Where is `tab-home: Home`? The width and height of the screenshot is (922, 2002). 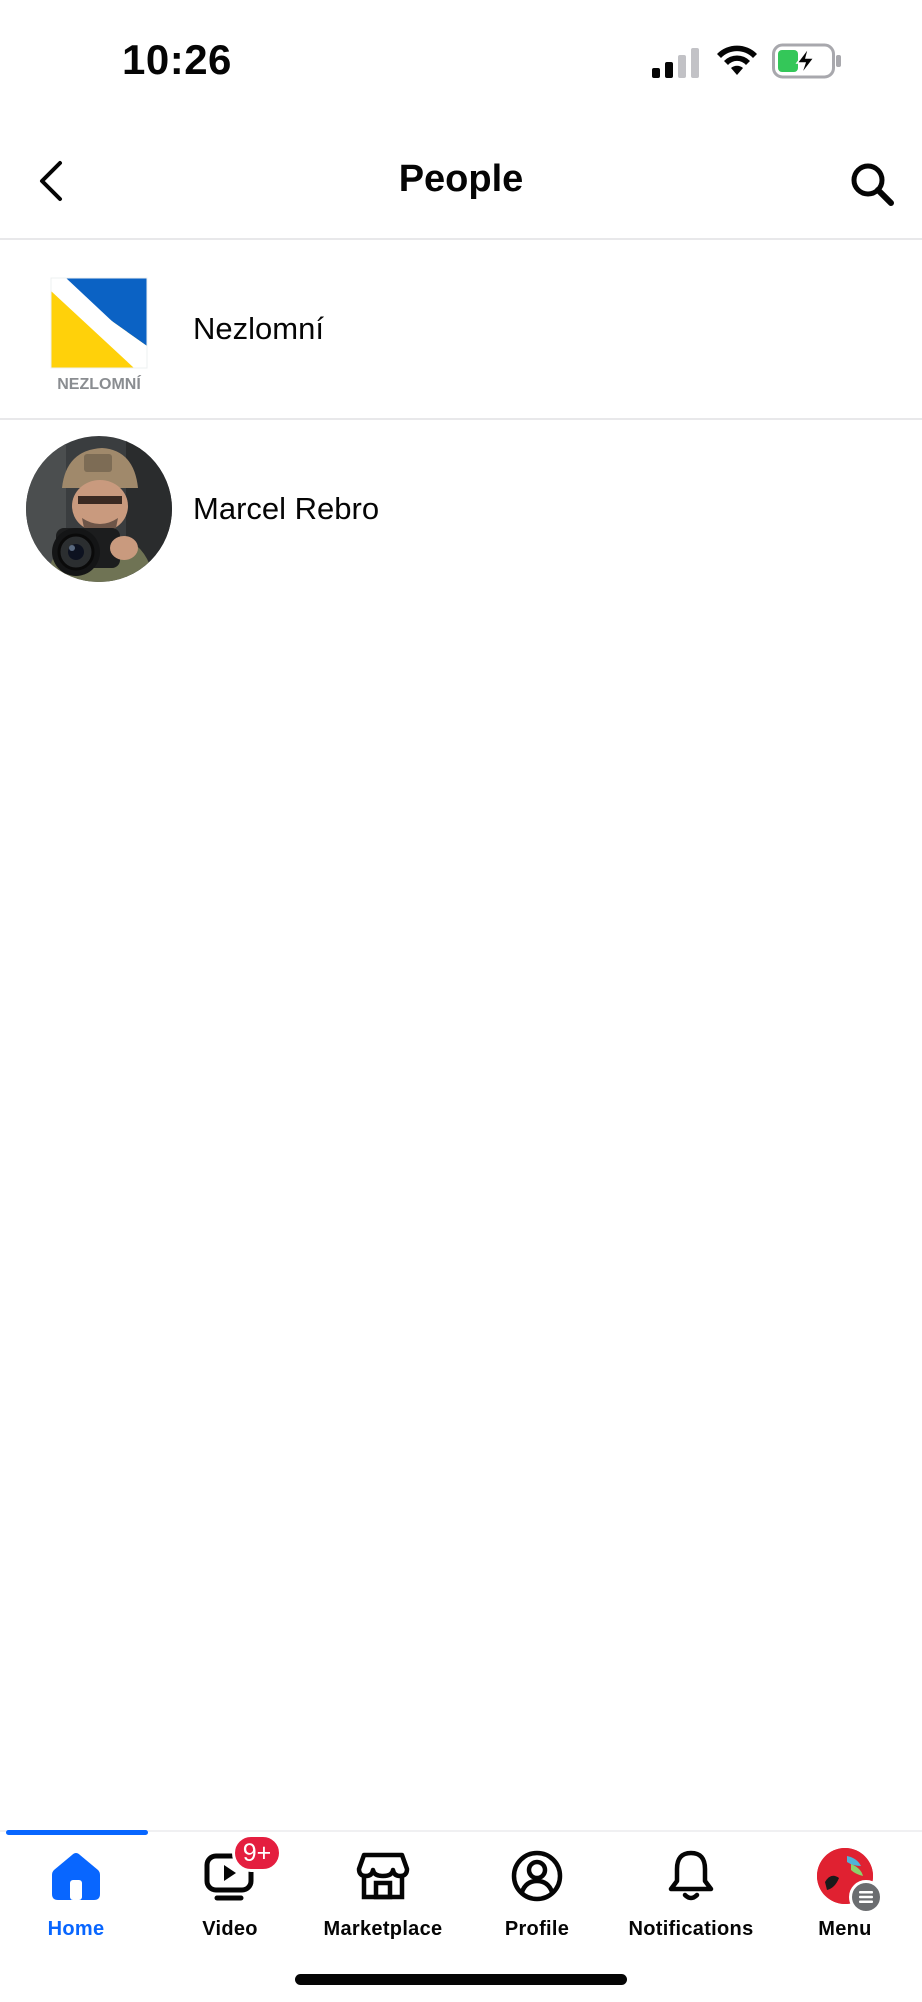
tab-home: Home is located at coordinates (76, 1901).